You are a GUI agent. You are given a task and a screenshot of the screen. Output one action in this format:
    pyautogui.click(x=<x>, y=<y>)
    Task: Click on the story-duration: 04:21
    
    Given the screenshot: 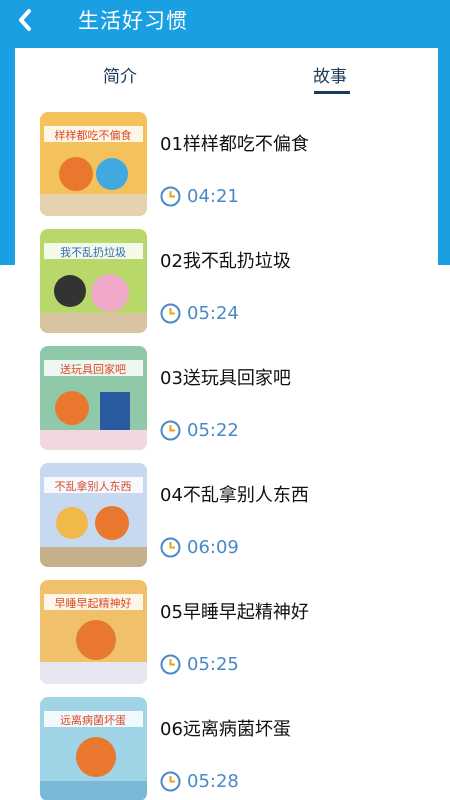 What is the action you would take?
    pyautogui.click(x=199, y=196)
    